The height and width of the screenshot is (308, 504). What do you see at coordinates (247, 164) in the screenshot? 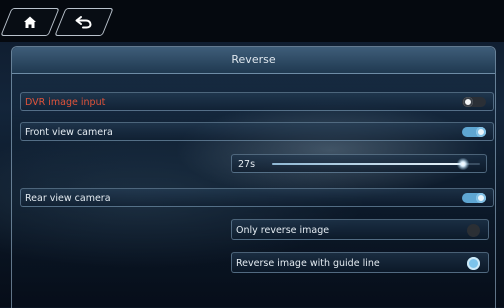
I see `delay-value-label: 27s` at bounding box center [247, 164].